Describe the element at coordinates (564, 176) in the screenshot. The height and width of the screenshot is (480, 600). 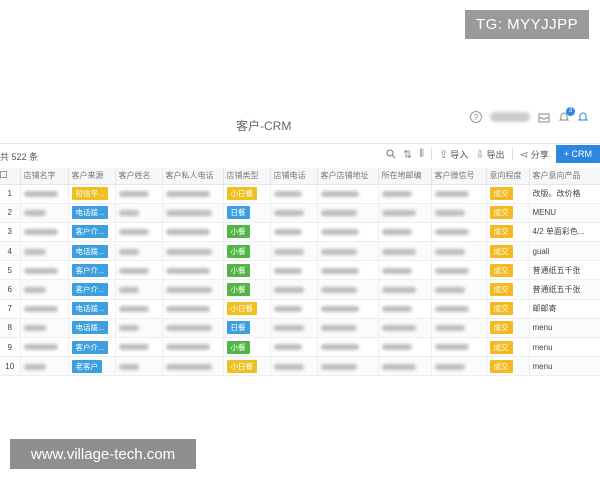
I see `column-header: 客户意向产品` at that location.